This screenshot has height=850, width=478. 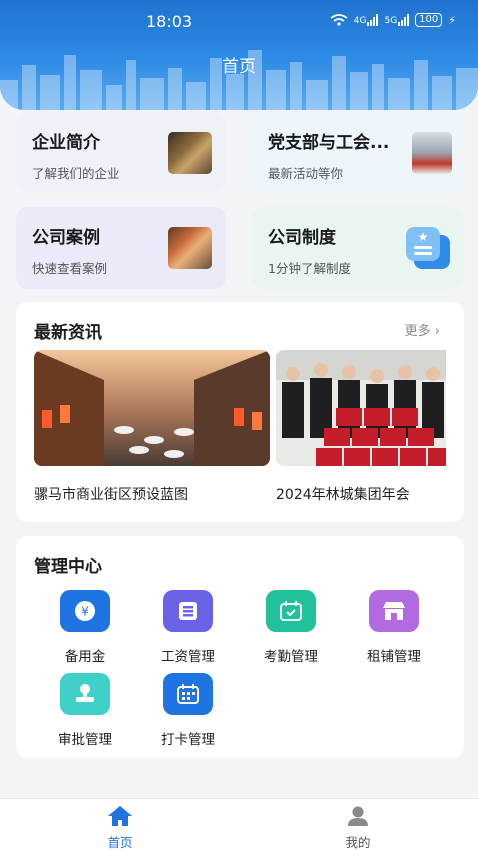 I want to click on tool-shop-rental: 租铺管理, so click(x=394, y=627).